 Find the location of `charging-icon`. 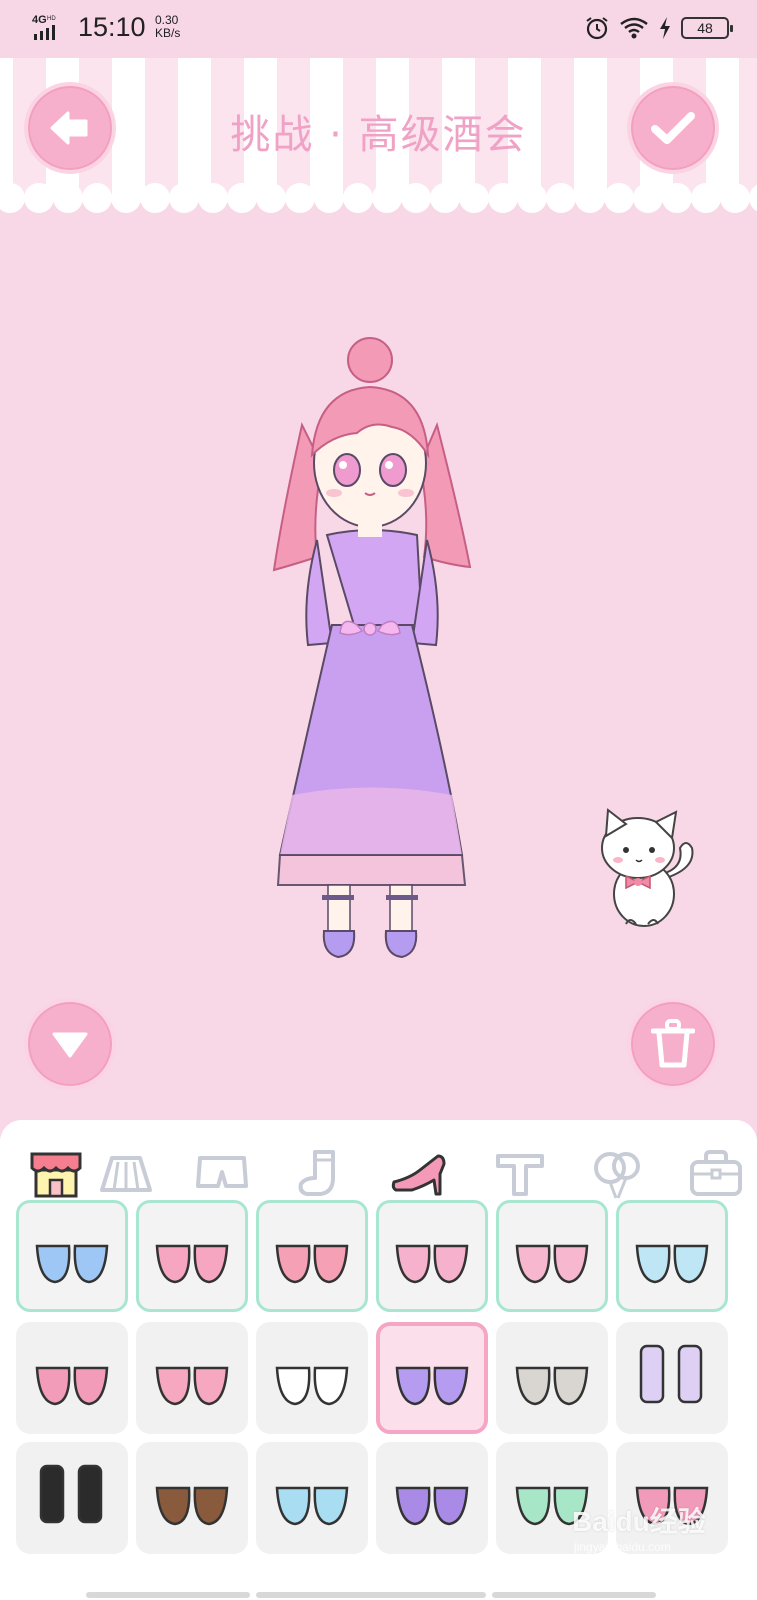

charging-icon is located at coordinates (665, 28).